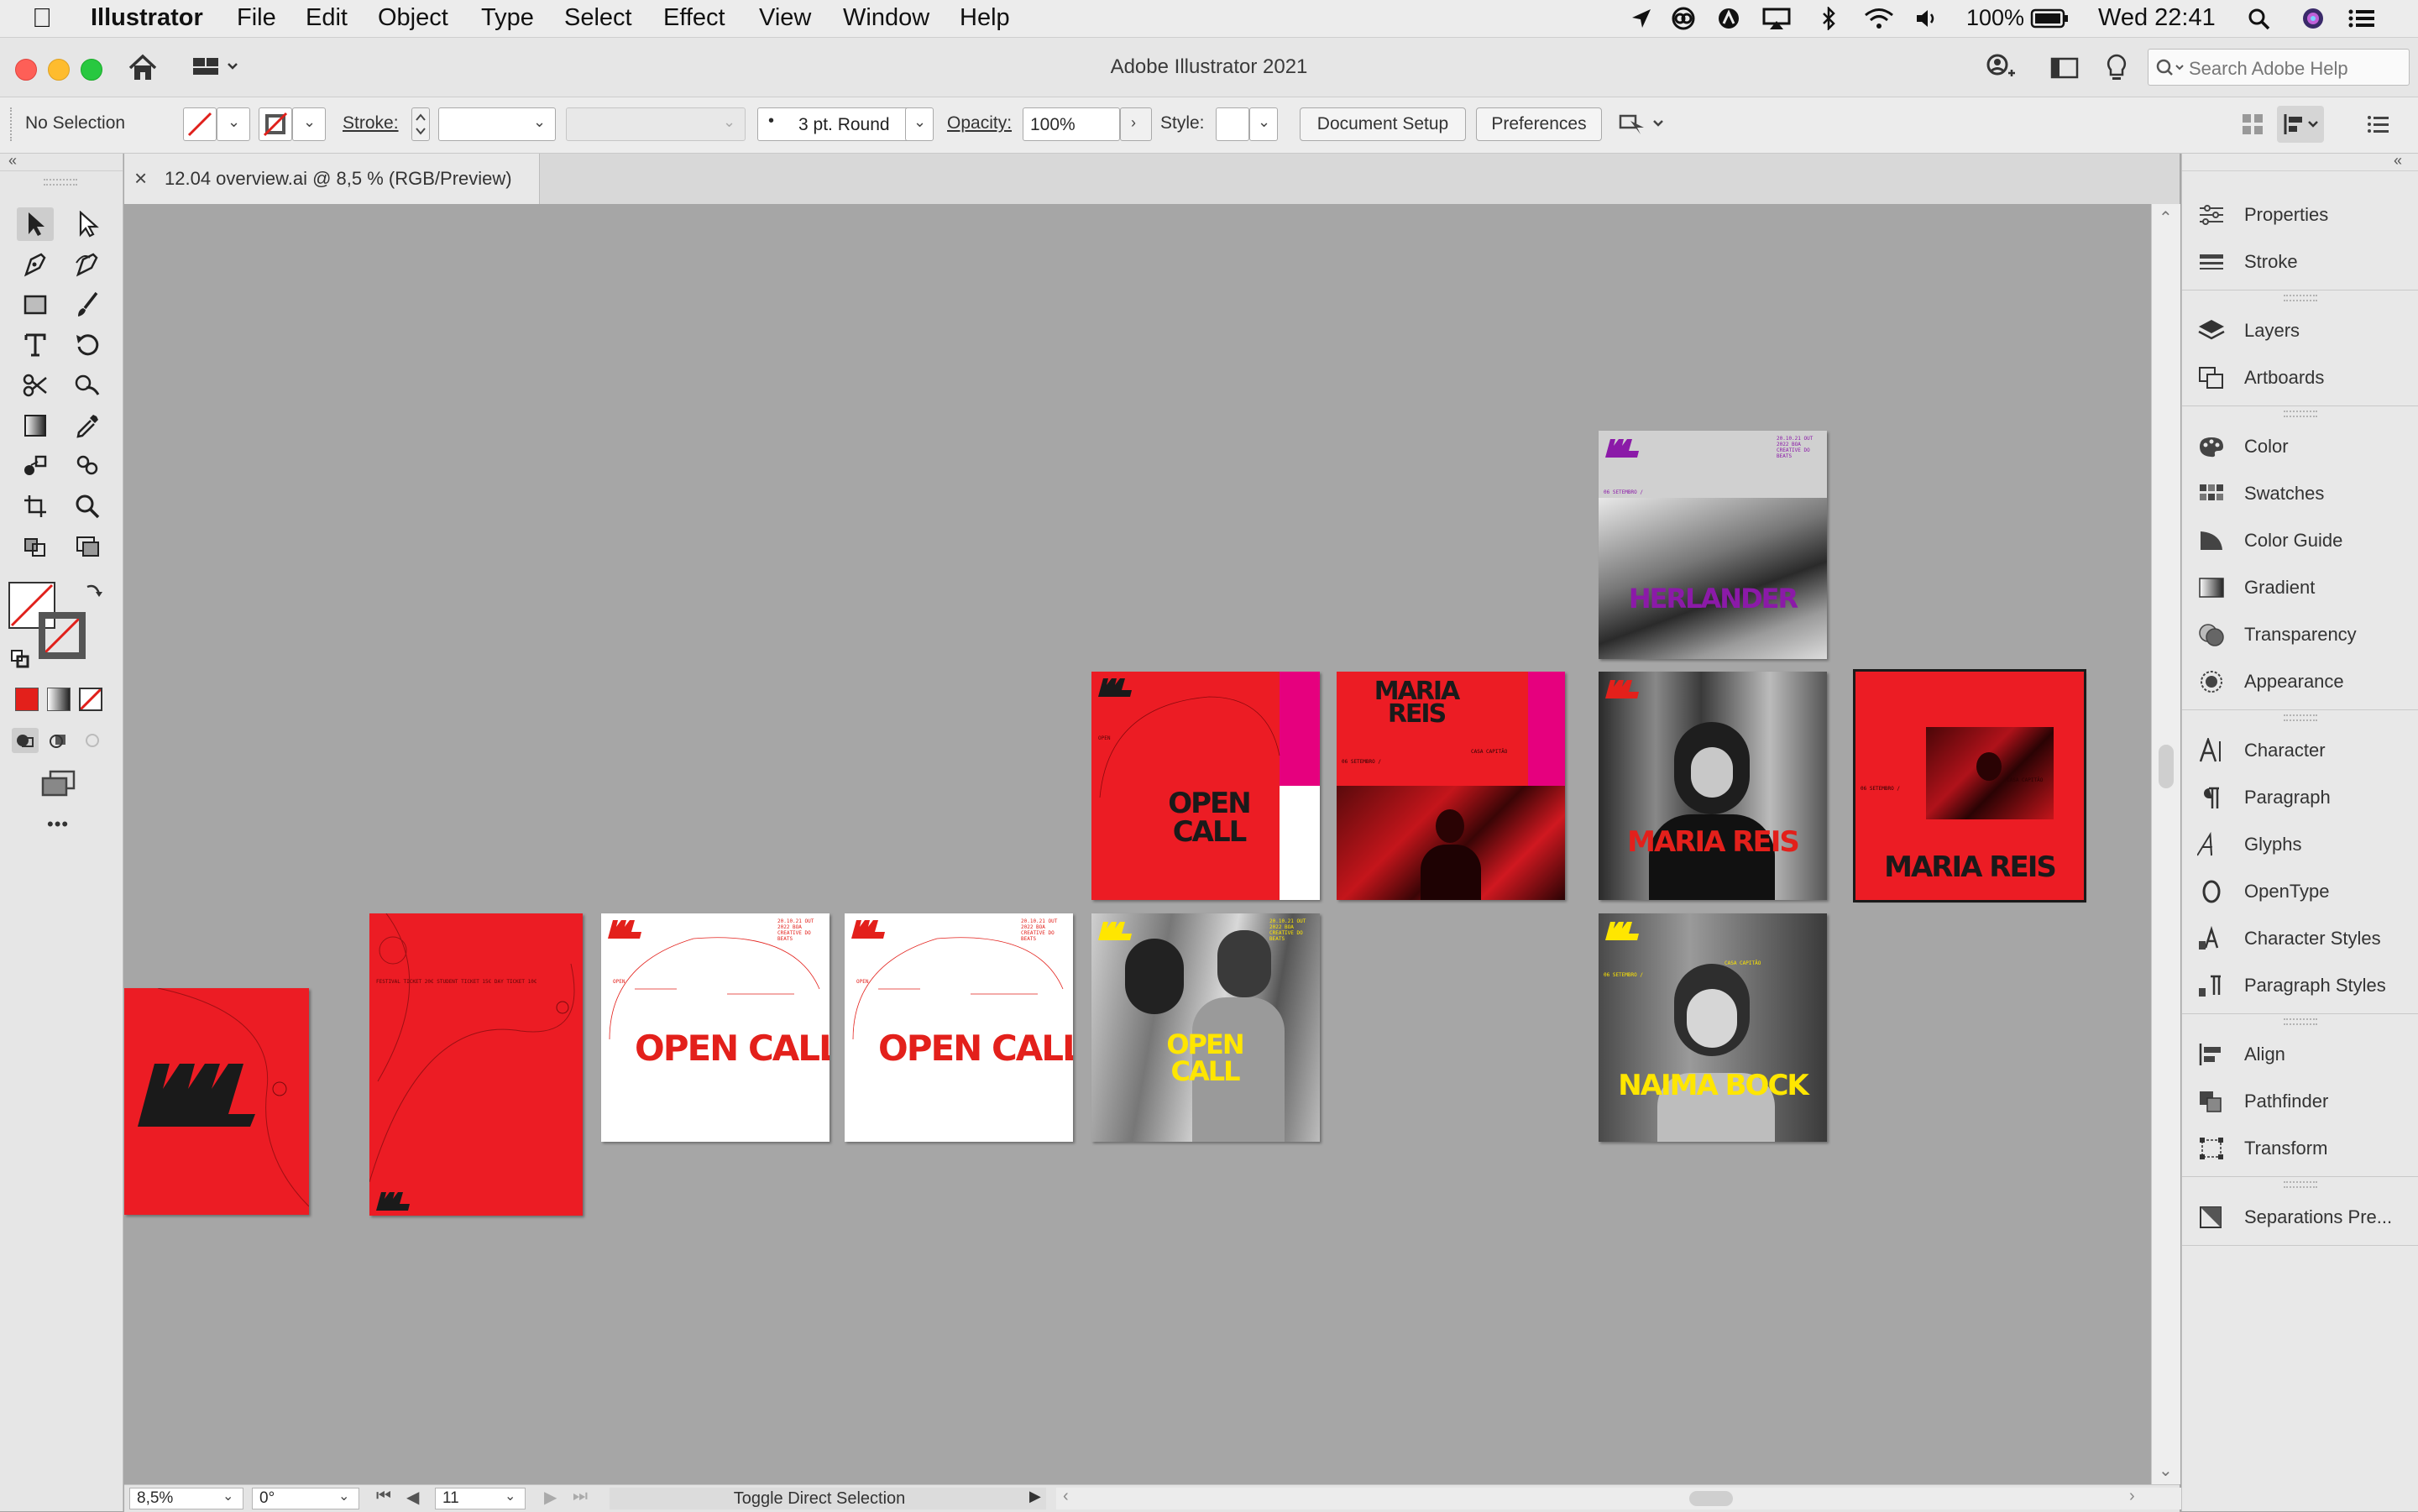  Describe the element at coordinates (2166, 217) in the screenshot. I see `scroll-up-icon: ⌃` at that location.